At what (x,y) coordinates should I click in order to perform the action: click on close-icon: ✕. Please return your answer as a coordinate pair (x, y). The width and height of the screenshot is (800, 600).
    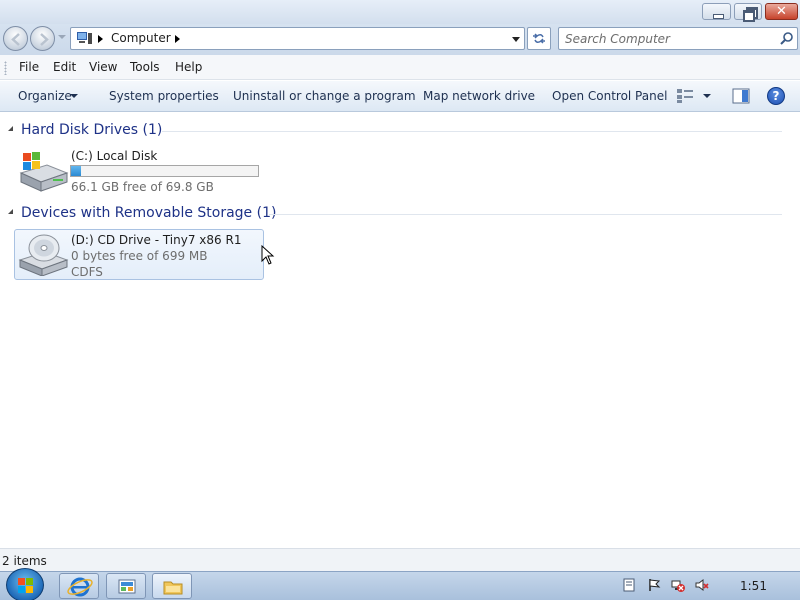
    Looking at the image, I should click on (781, 11).